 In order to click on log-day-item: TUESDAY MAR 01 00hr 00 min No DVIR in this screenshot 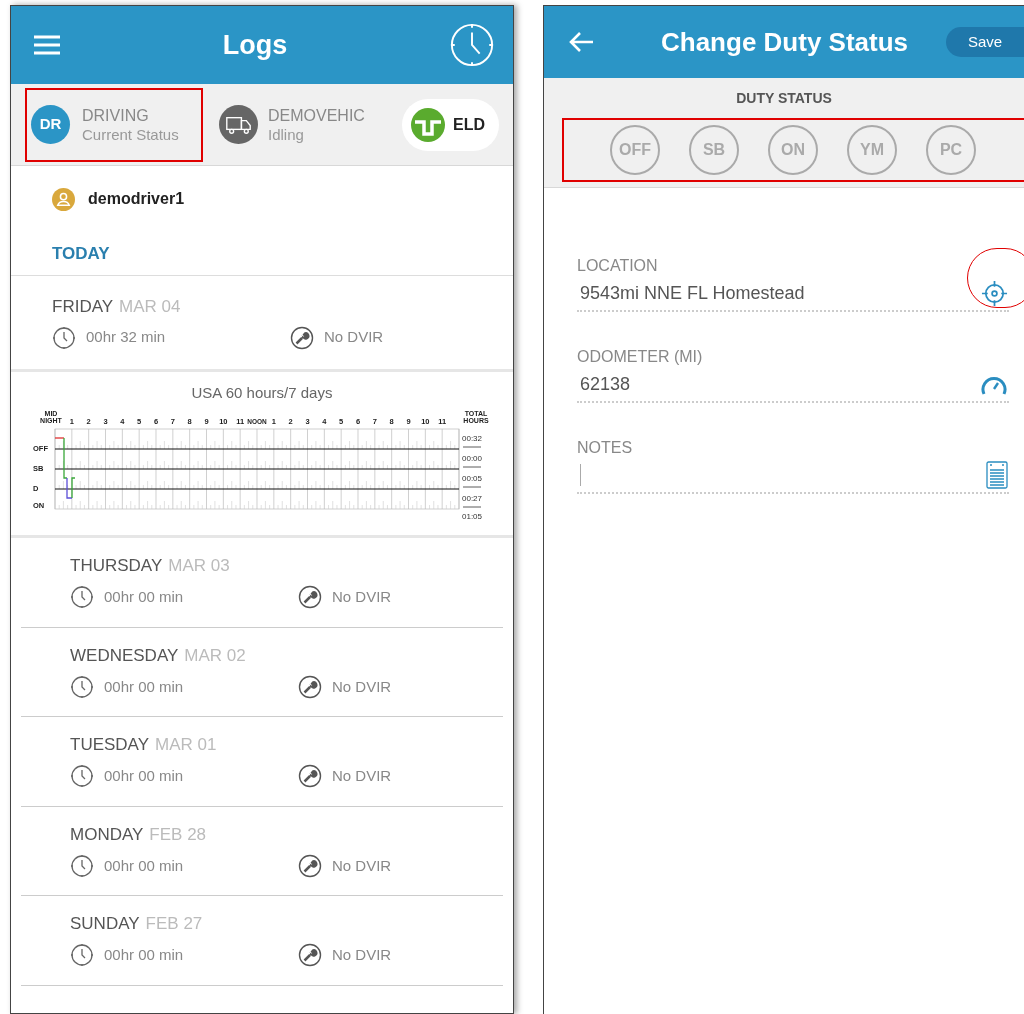, I will do `click(262, 762)`.